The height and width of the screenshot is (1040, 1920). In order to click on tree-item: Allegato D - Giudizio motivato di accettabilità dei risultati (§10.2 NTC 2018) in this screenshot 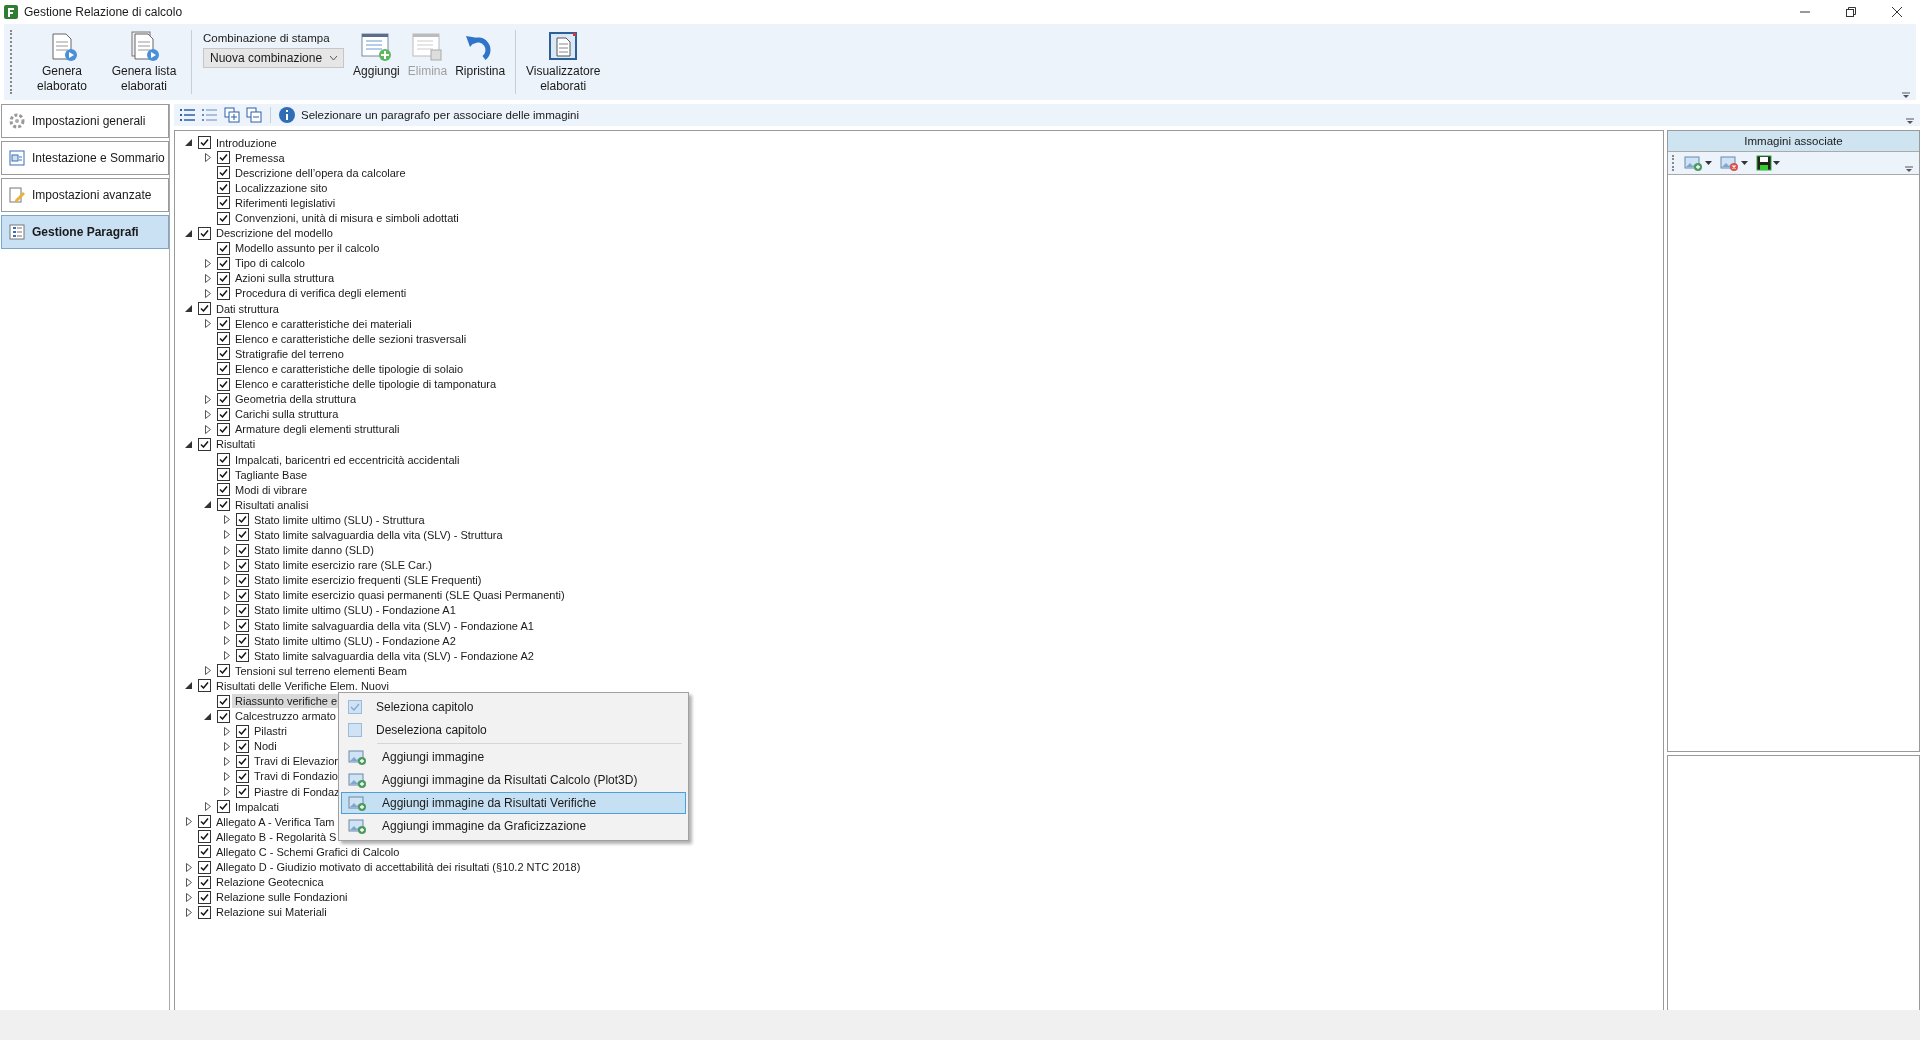, I will do `click(398, 867)`.